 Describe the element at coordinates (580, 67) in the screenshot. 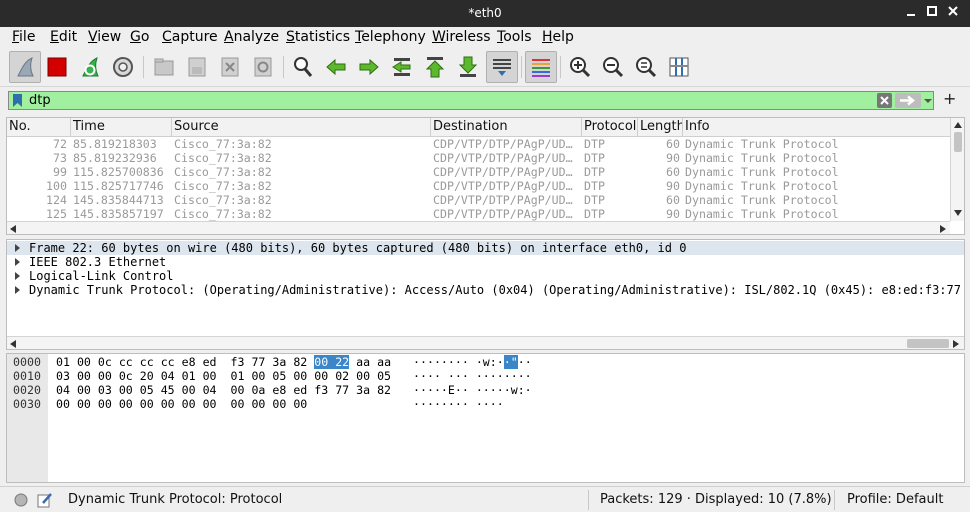

I see `zoom-in-icon` at that location.